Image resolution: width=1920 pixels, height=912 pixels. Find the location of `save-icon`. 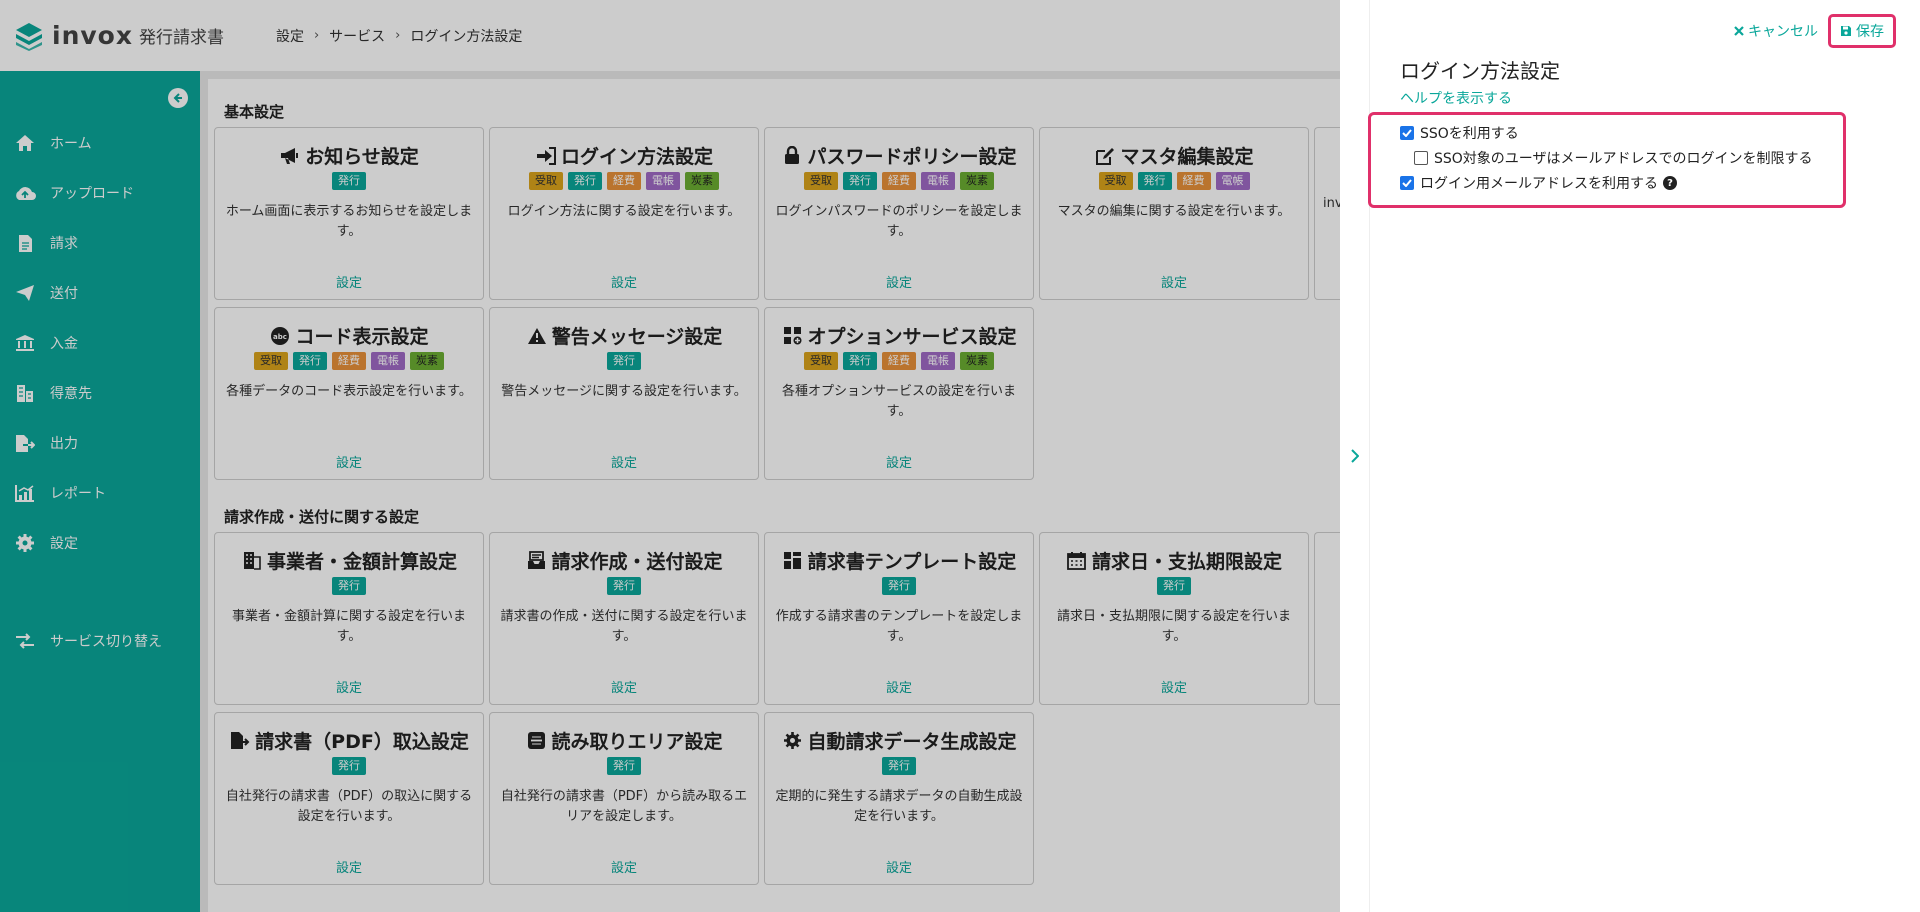

save-icon is located at coordinates (1846, 31).